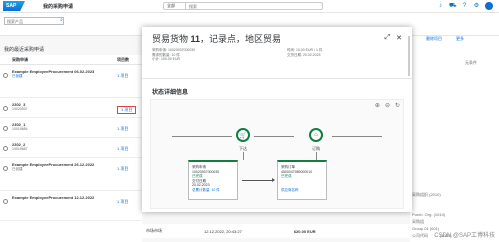 This screenshot has width=499, height=242. What do you see at coordinates (388, 38) in the screenshot?
I see `fullscreen-icon: ⤢` at bounding box center [388, 38].